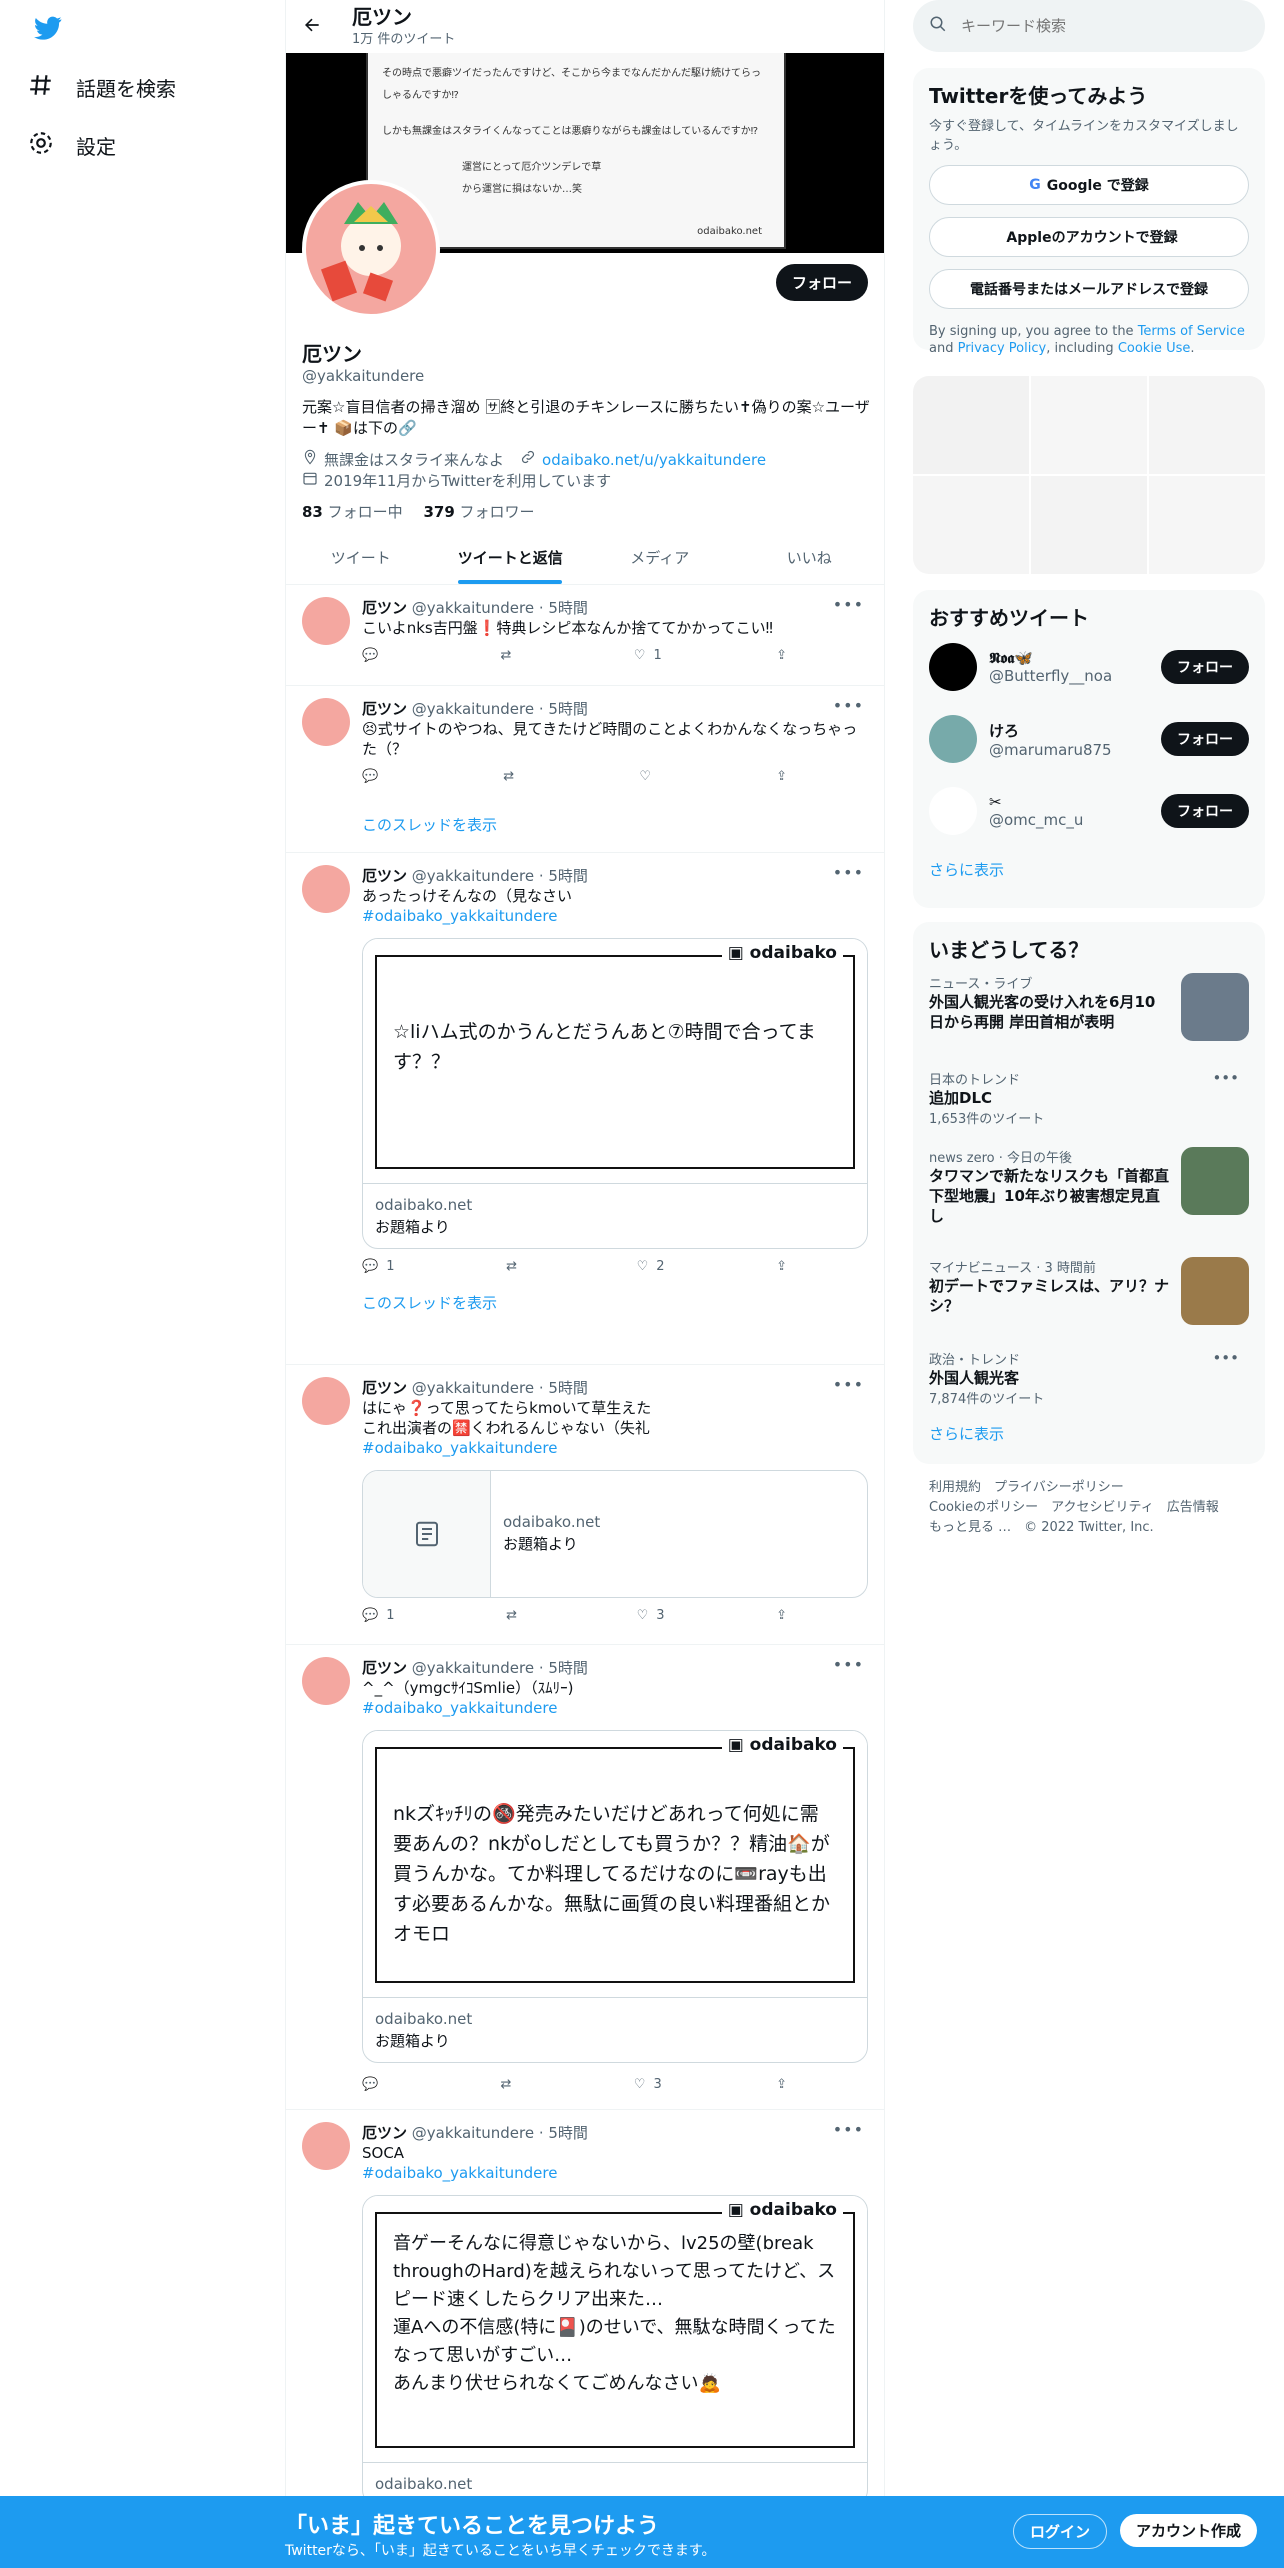  What do you see at coordinates (371, 249) in the screenshot?
I see `profile-avatar` at bounding box center [371, 249].